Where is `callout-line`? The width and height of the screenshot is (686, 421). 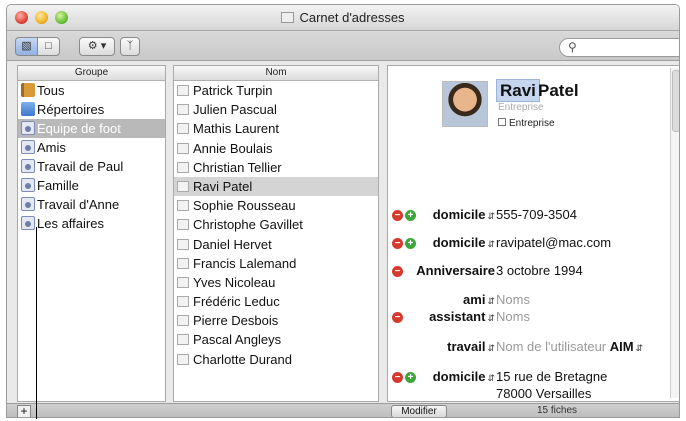
callout-line is located at coordinates (36, 323).